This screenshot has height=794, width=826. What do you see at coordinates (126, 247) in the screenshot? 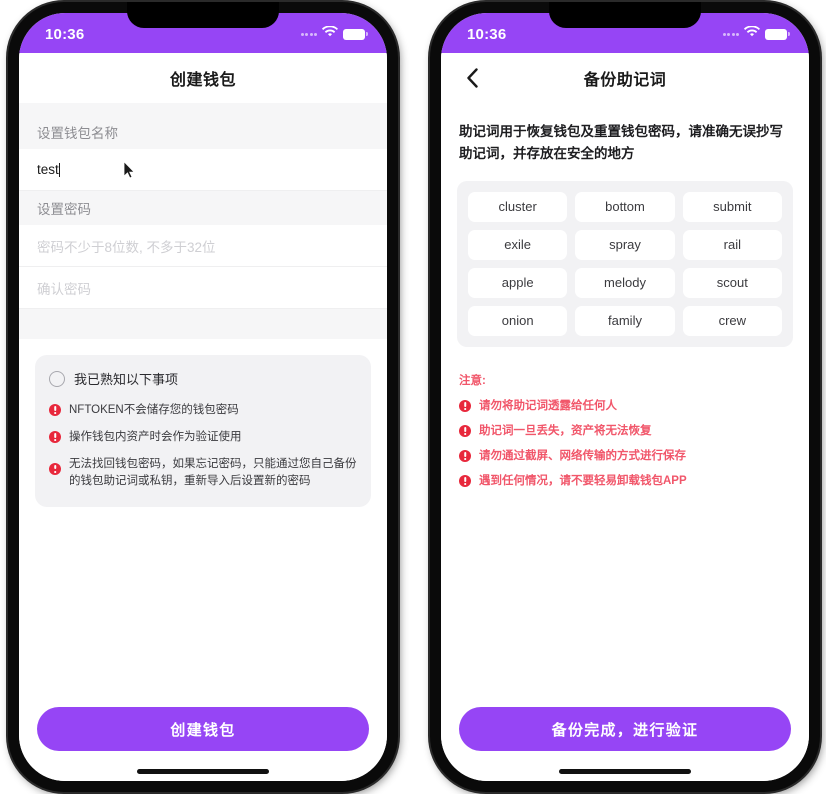
I see `password-placeholder: 密码不少于8位数, 不多于32位` at bounding box center [126, 247].